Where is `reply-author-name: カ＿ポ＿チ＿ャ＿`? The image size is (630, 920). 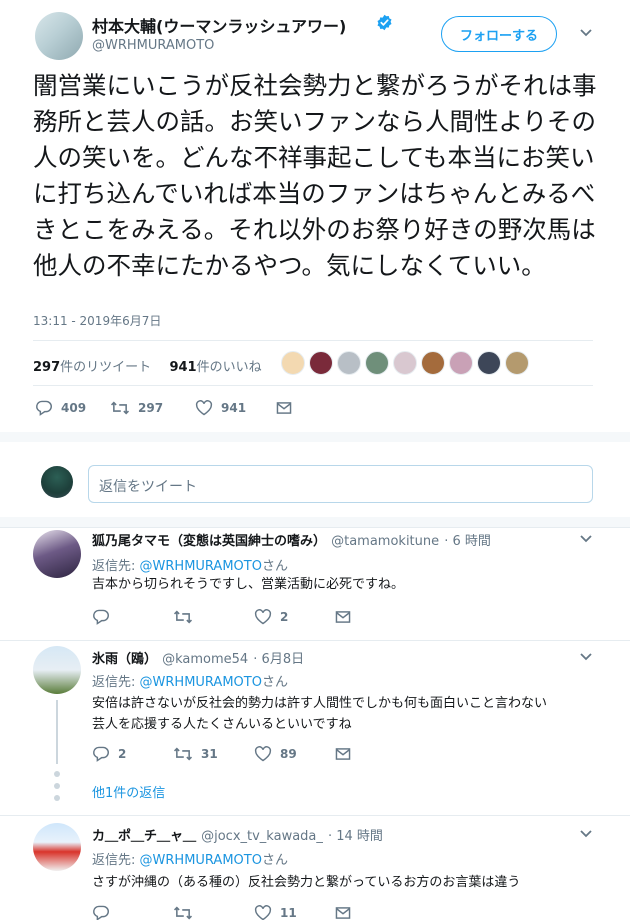
reply-author-name: カ＿ポ＿チ＿ャ＿ is located at coordinates (144, 836).